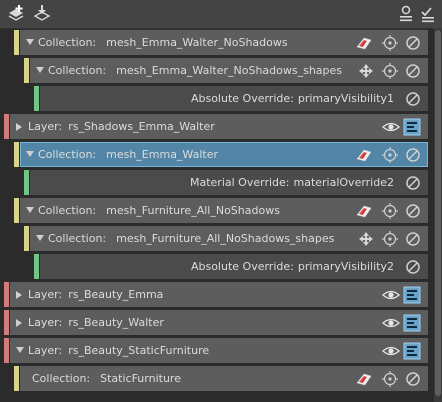  I want to click on toolbar, so click(221, 14).